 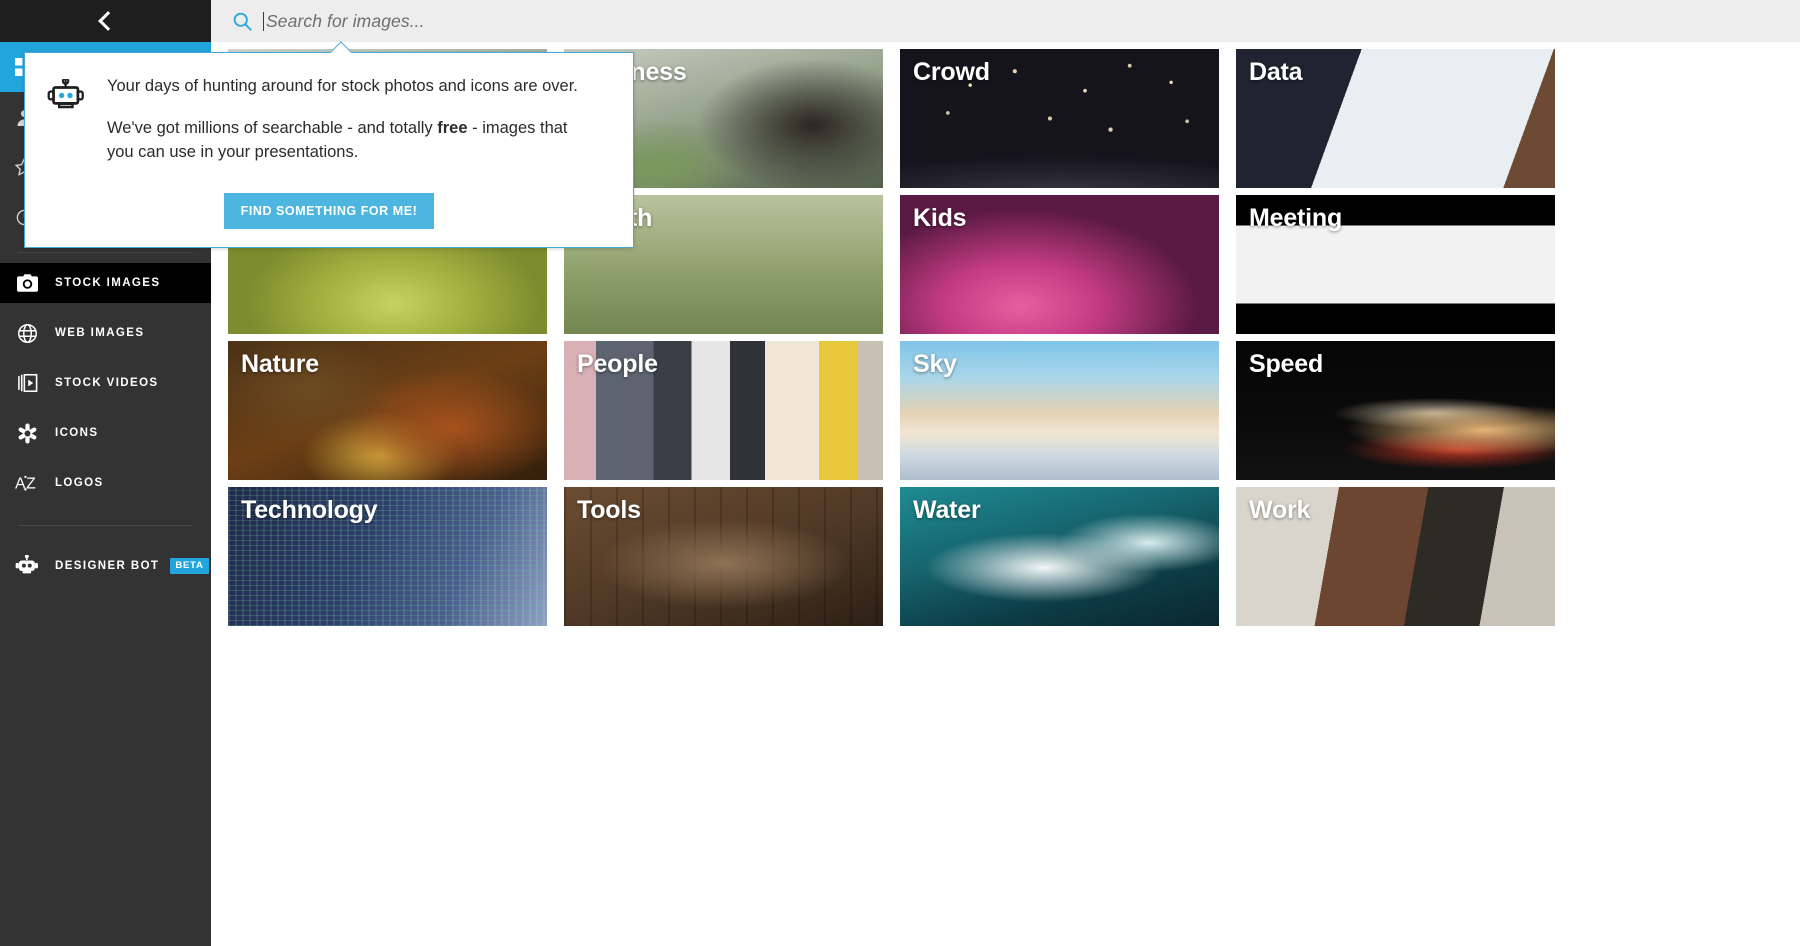 I want to click on sidebar-item-stock-images: STOCK IMAGES, so click(x=105, y=283).